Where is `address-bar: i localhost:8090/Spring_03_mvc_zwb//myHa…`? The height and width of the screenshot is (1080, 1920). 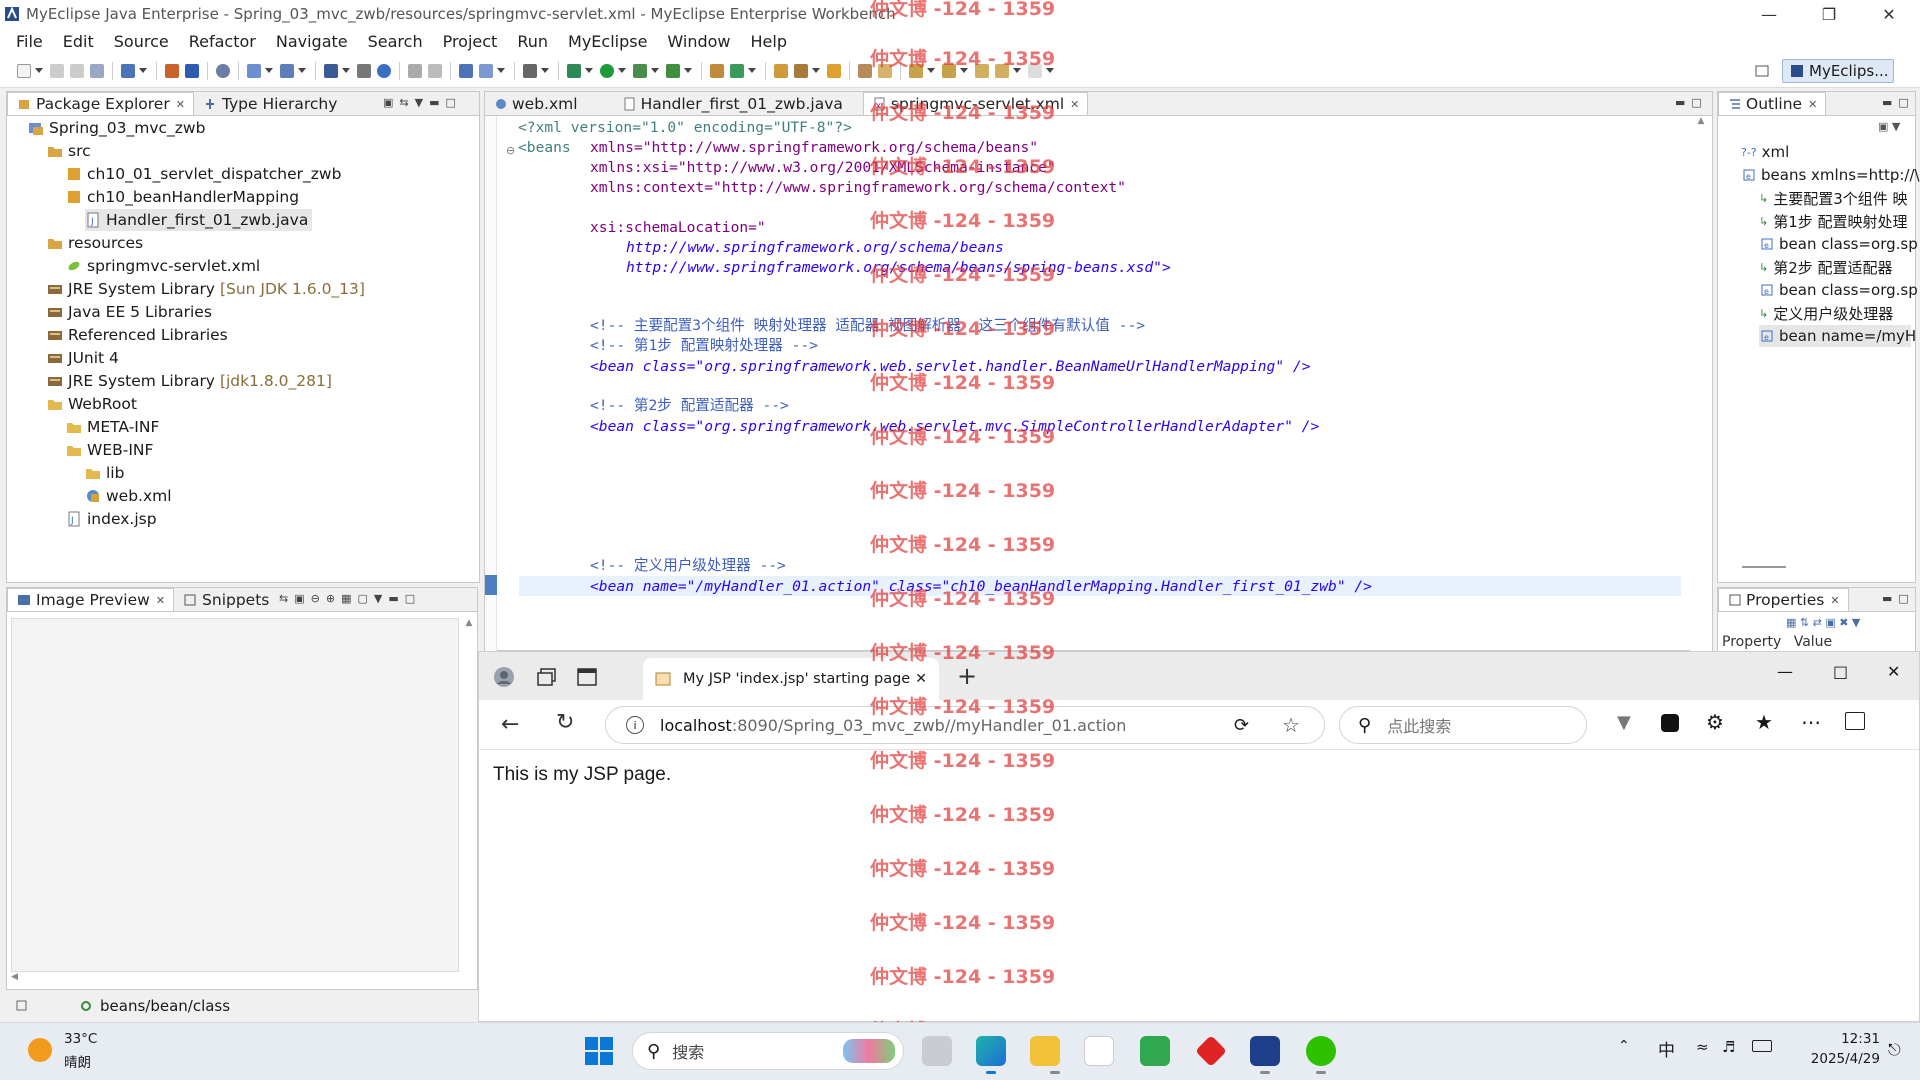
address-bar: i localhost:8090/Spring_03_mvc_zwb//myHa… is located at coordinates (965, 725).